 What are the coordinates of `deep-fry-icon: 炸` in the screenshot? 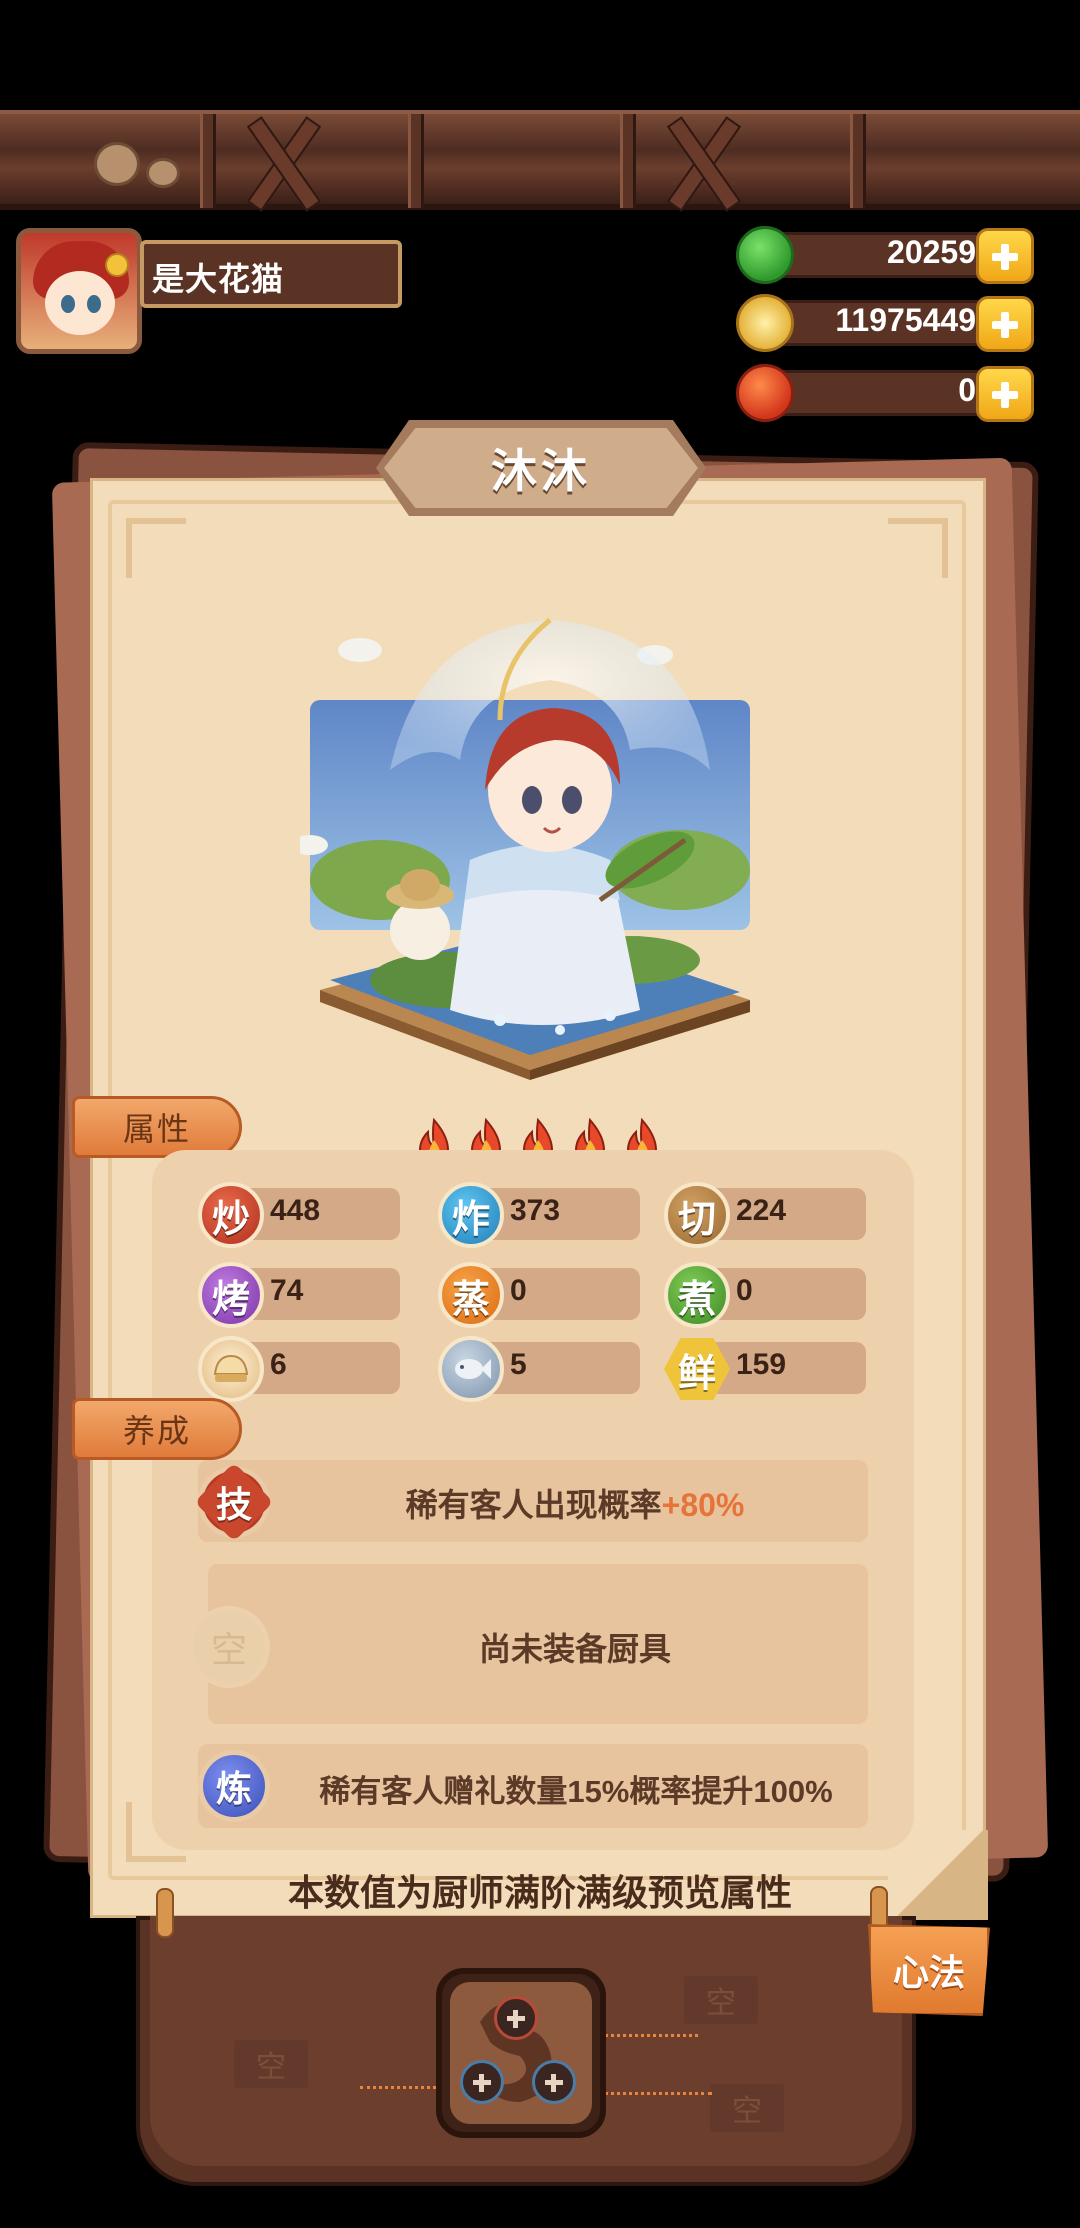 It's located at (471, 1215).